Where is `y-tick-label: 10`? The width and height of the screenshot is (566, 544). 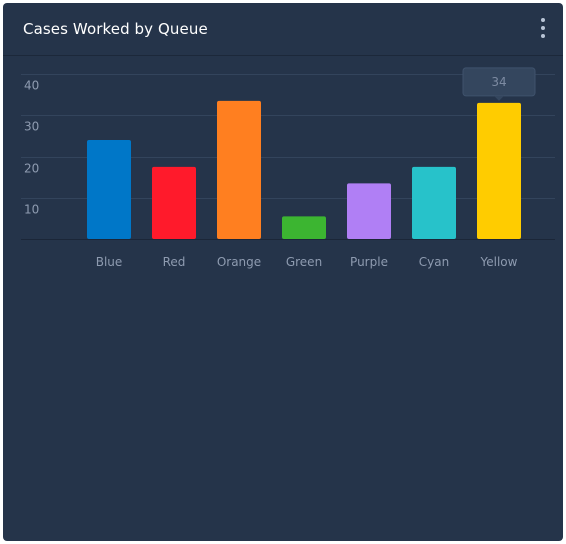
y-tick-label: 10 is located at coordinates (31, 210).